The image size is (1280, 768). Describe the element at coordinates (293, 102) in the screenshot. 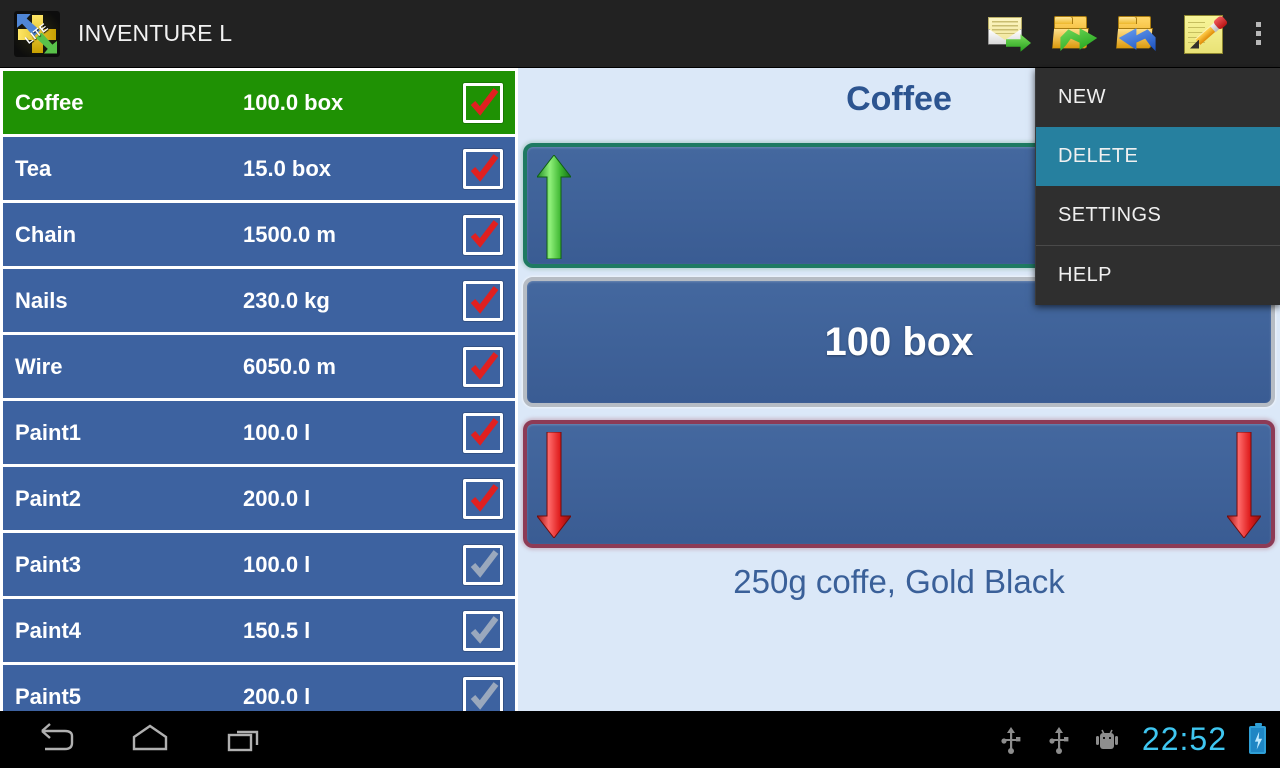

I see `list-item-quantity: 100.0 box` at that location.